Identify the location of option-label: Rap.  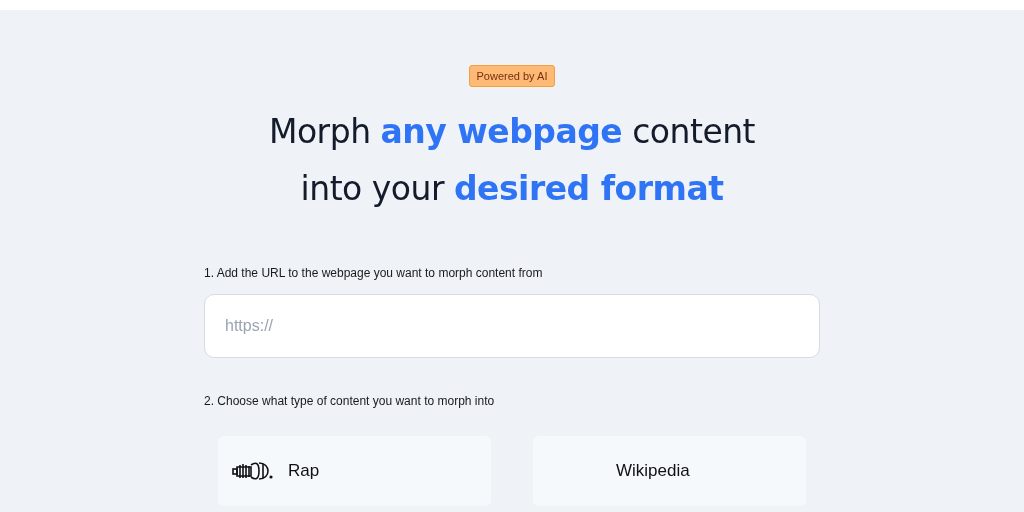
(304, 471).